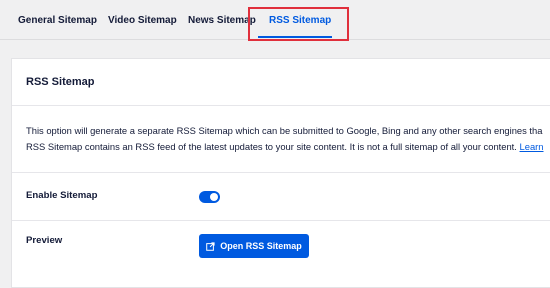  Describe the element at coordinates (214, 197) in the screenshot. I see `toggle-knob` at that location.